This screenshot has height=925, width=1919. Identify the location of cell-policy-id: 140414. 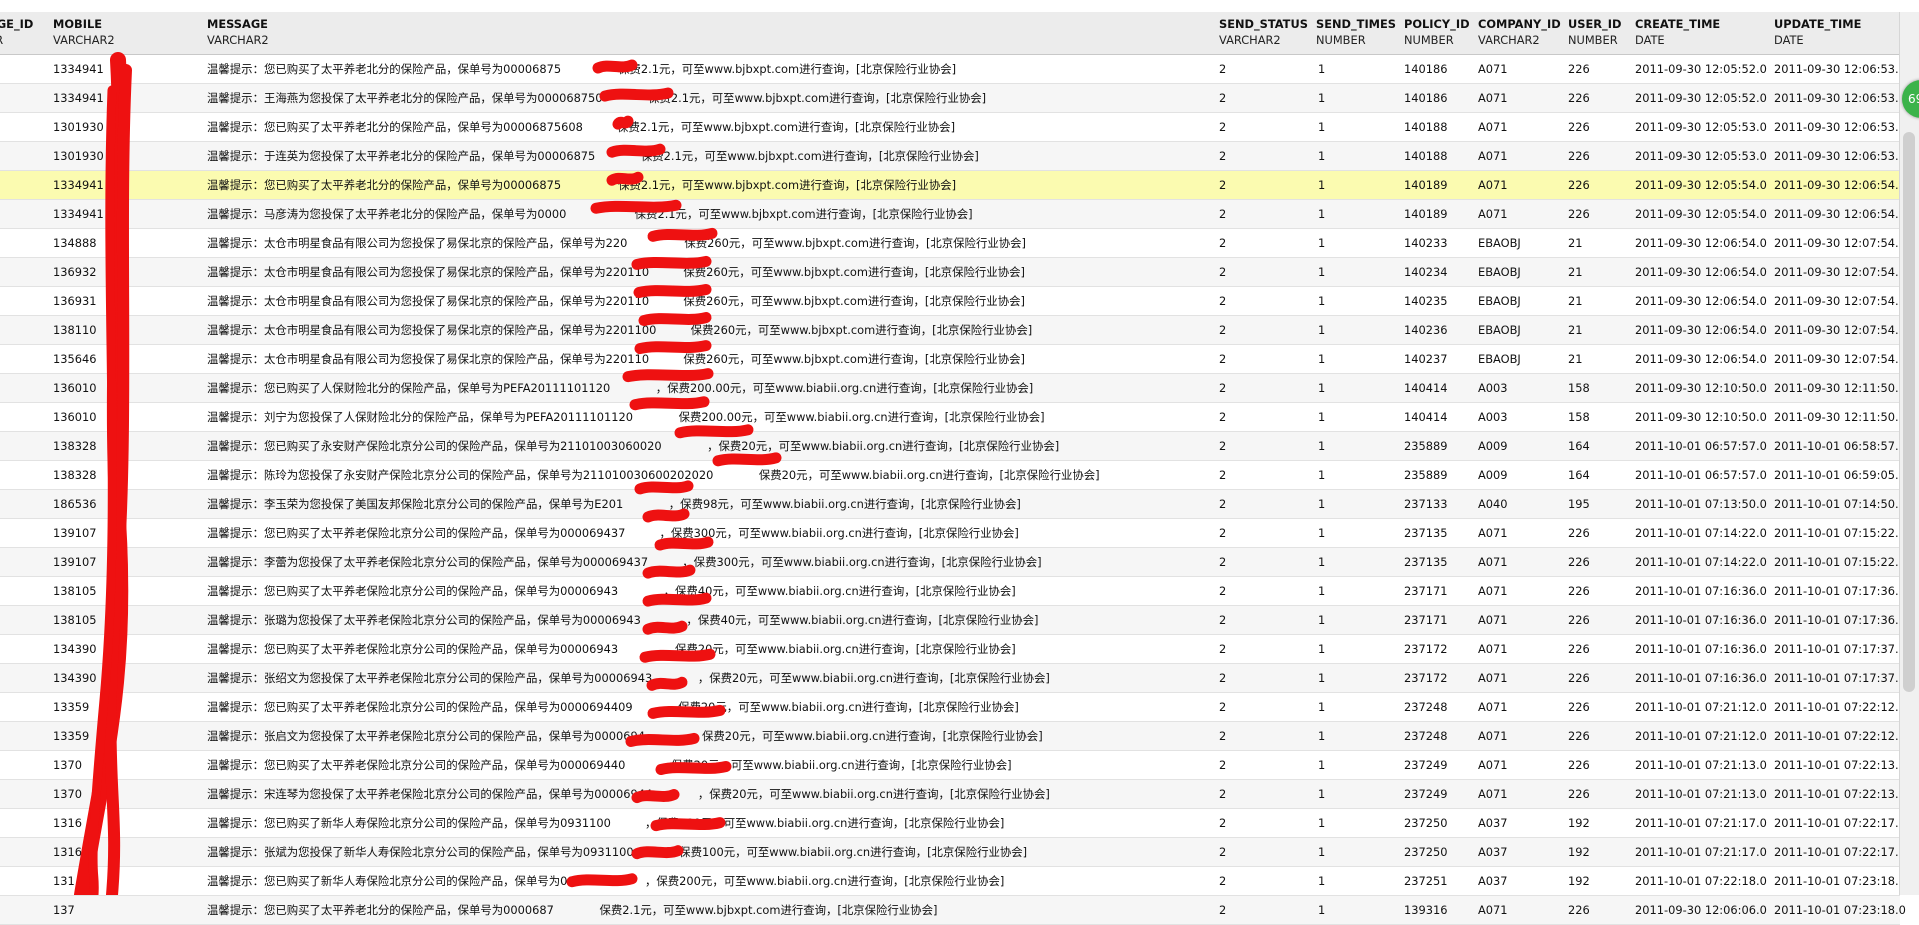
(1425, 417).